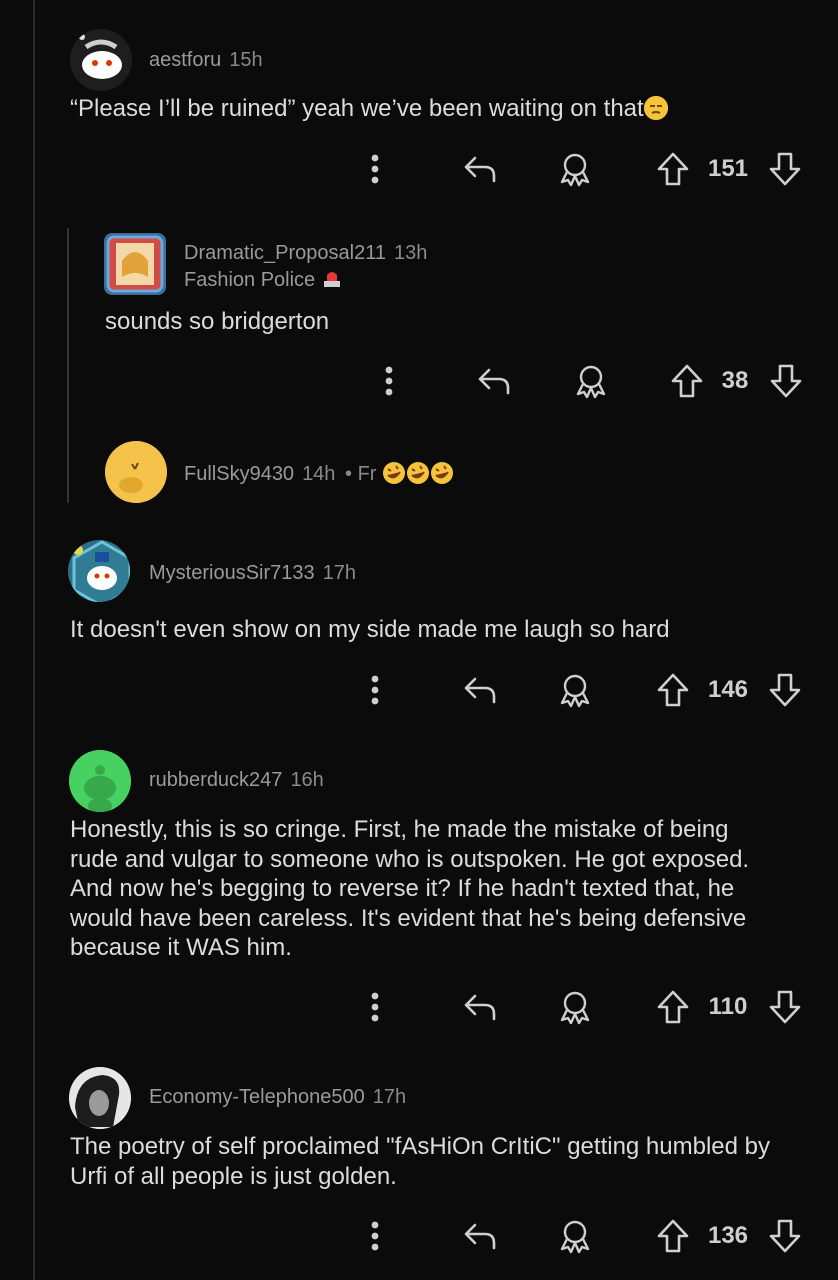 This screenshot has width=838, height=1280. What do you see at coordinates (263, 279) in the screenshot?
I see `user-flair: Fashion Police` at bounding box center [263, 279].